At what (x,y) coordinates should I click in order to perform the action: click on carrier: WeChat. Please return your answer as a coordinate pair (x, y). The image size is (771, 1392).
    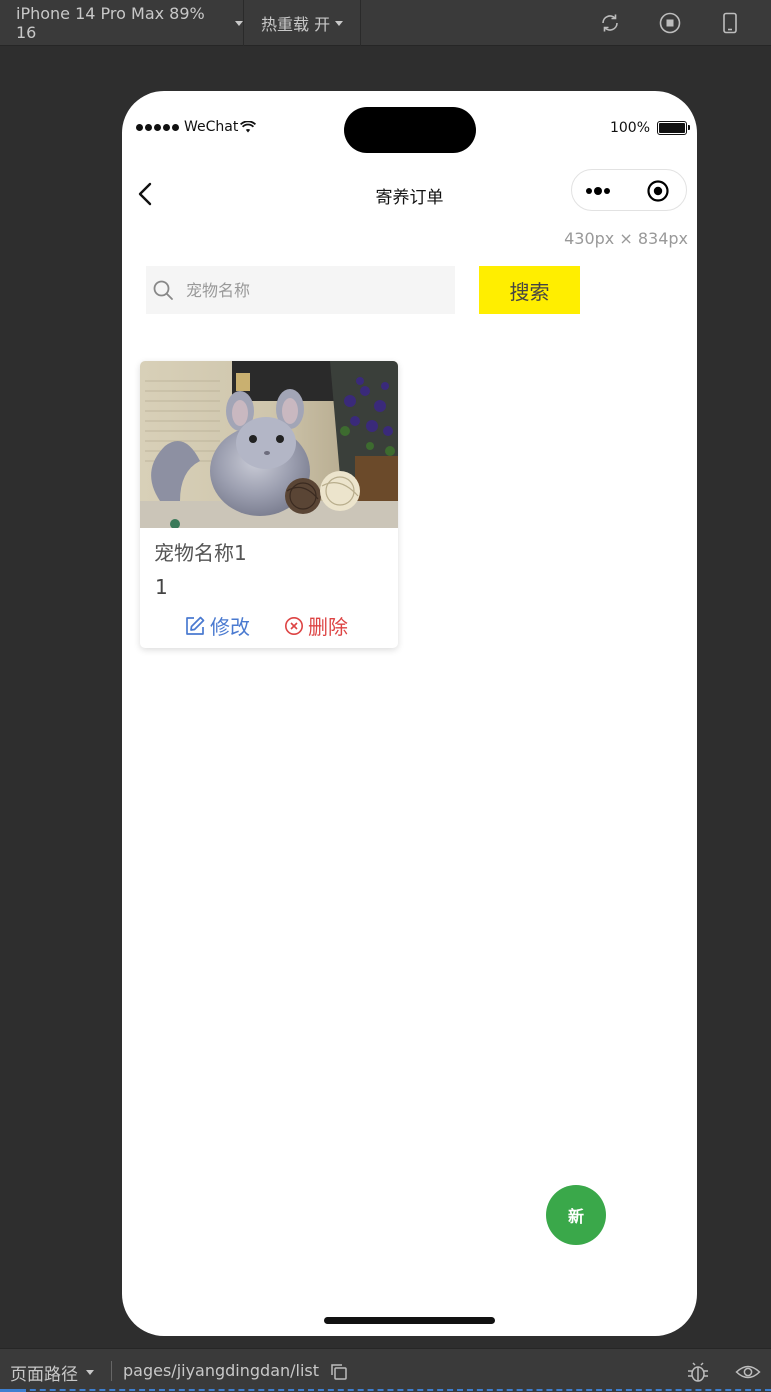
    Looking at the image, I should click on (196, 127).